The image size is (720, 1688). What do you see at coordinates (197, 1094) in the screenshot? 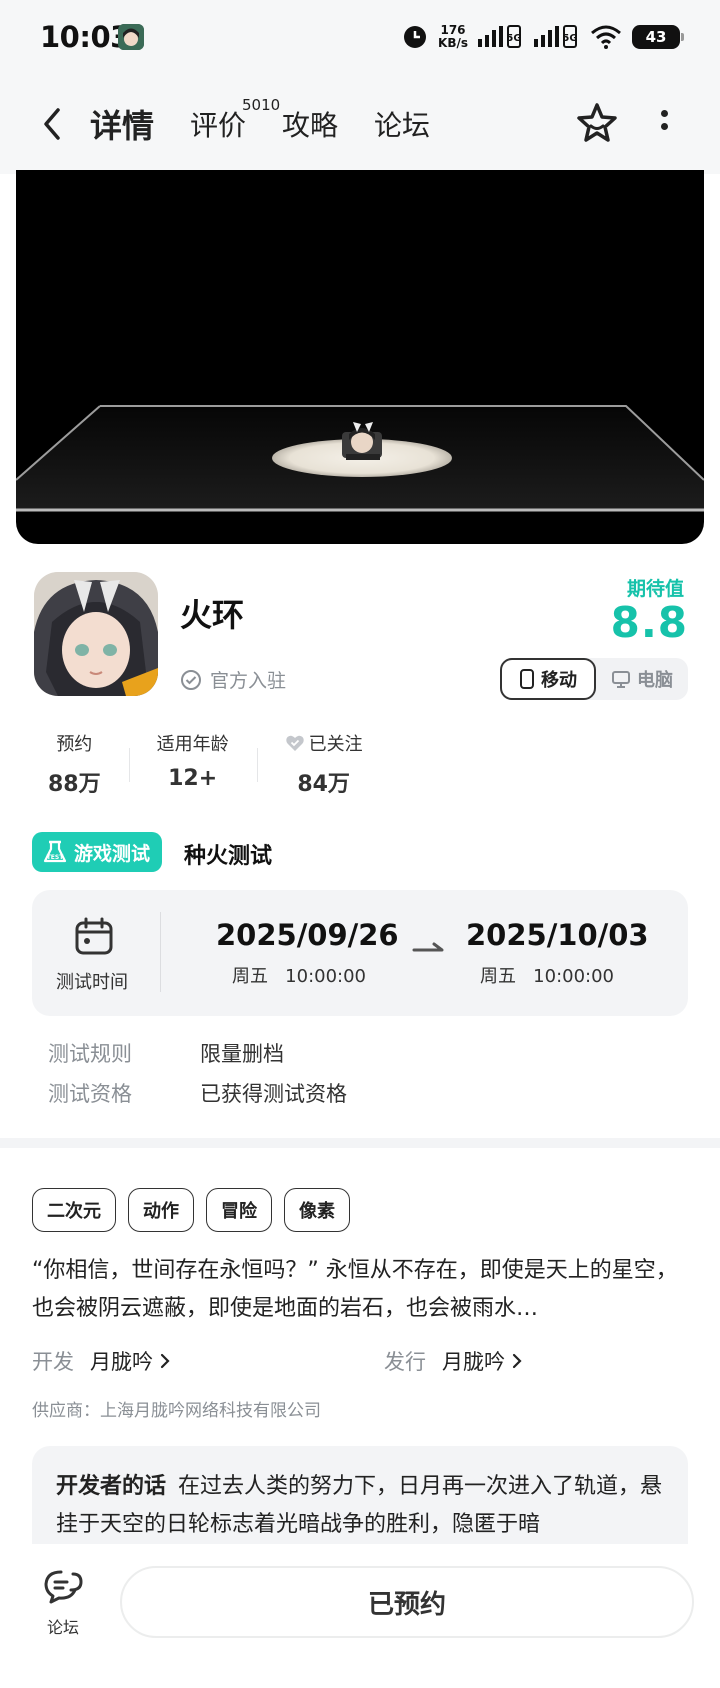
I see `test-qualification-row: 测试资格 已获得测试资格` at bounding box center [197, 1094].